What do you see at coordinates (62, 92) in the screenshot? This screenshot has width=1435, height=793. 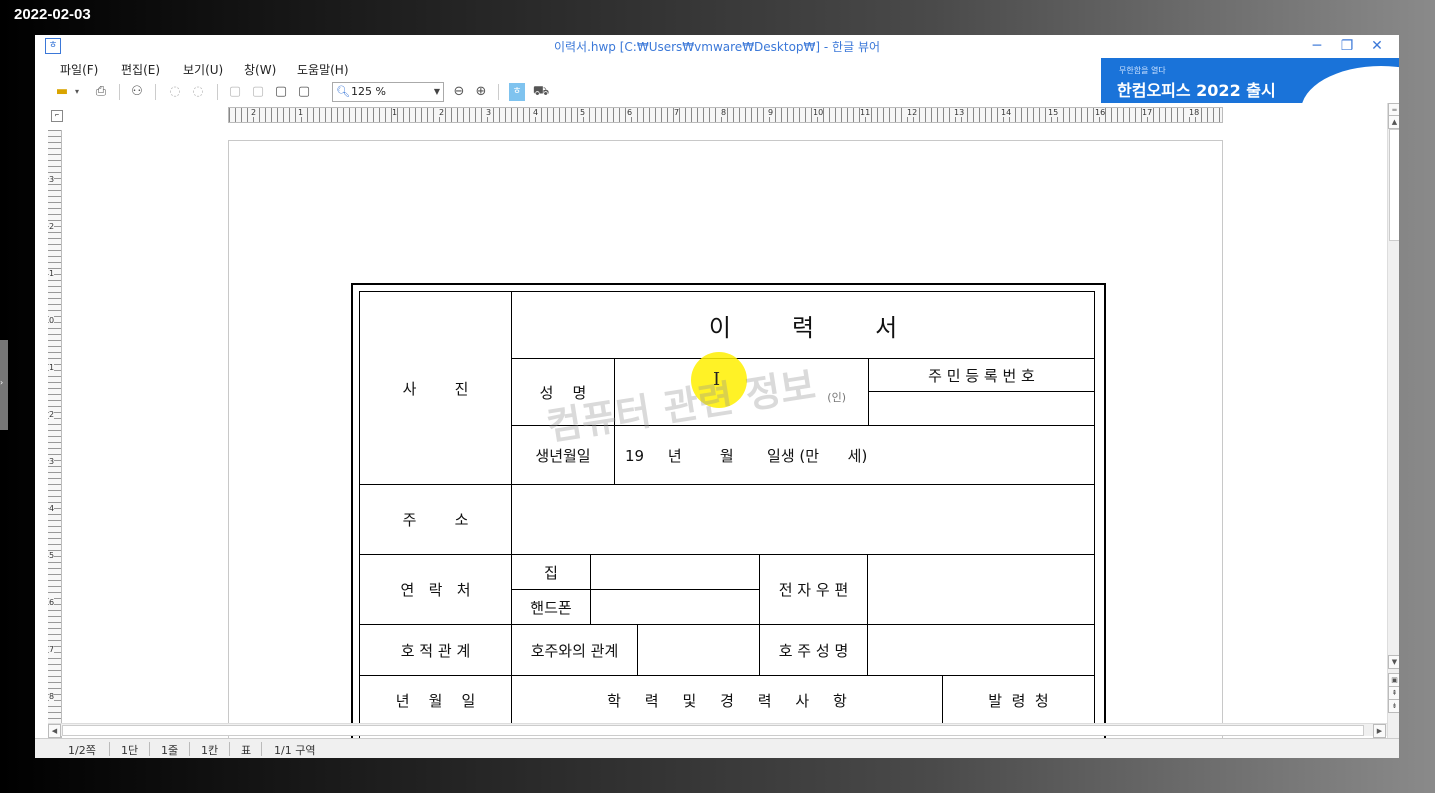 I see `open-folder-icon: ▬` at bounding box center [62, 92].